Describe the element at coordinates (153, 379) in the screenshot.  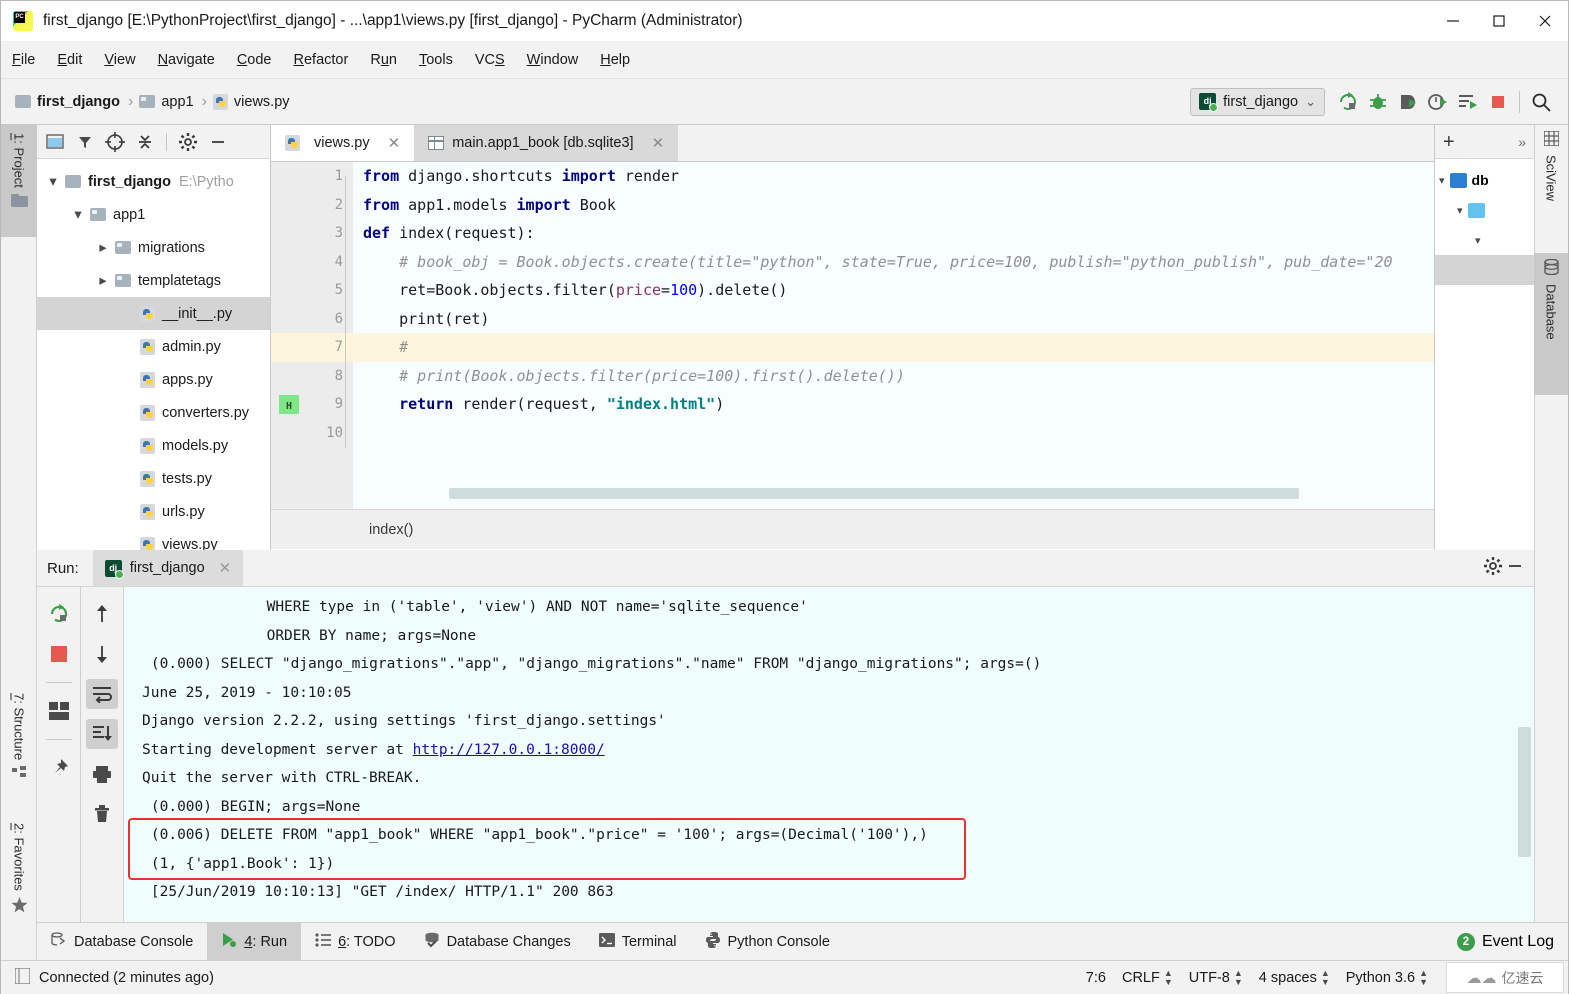
I see `tree-item: apps.py` at that location.